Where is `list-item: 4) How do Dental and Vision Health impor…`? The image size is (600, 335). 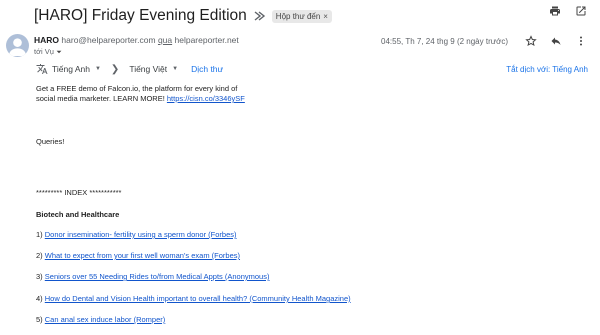 list-item: 4) How do Dental and Vision Health impor… is located at coordinates (193, 299).